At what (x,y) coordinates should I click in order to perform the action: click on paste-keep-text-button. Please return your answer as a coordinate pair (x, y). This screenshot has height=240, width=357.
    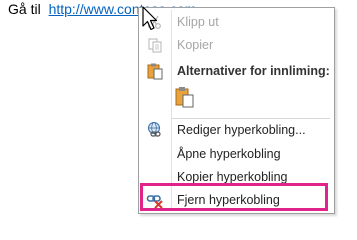
    Looking at the image, I should click on (184, 99).